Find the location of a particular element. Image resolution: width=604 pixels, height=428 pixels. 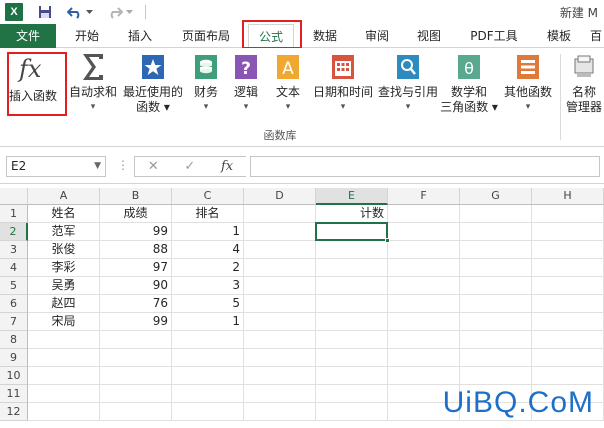

cell-b12 is located at coordinates (136, 412).